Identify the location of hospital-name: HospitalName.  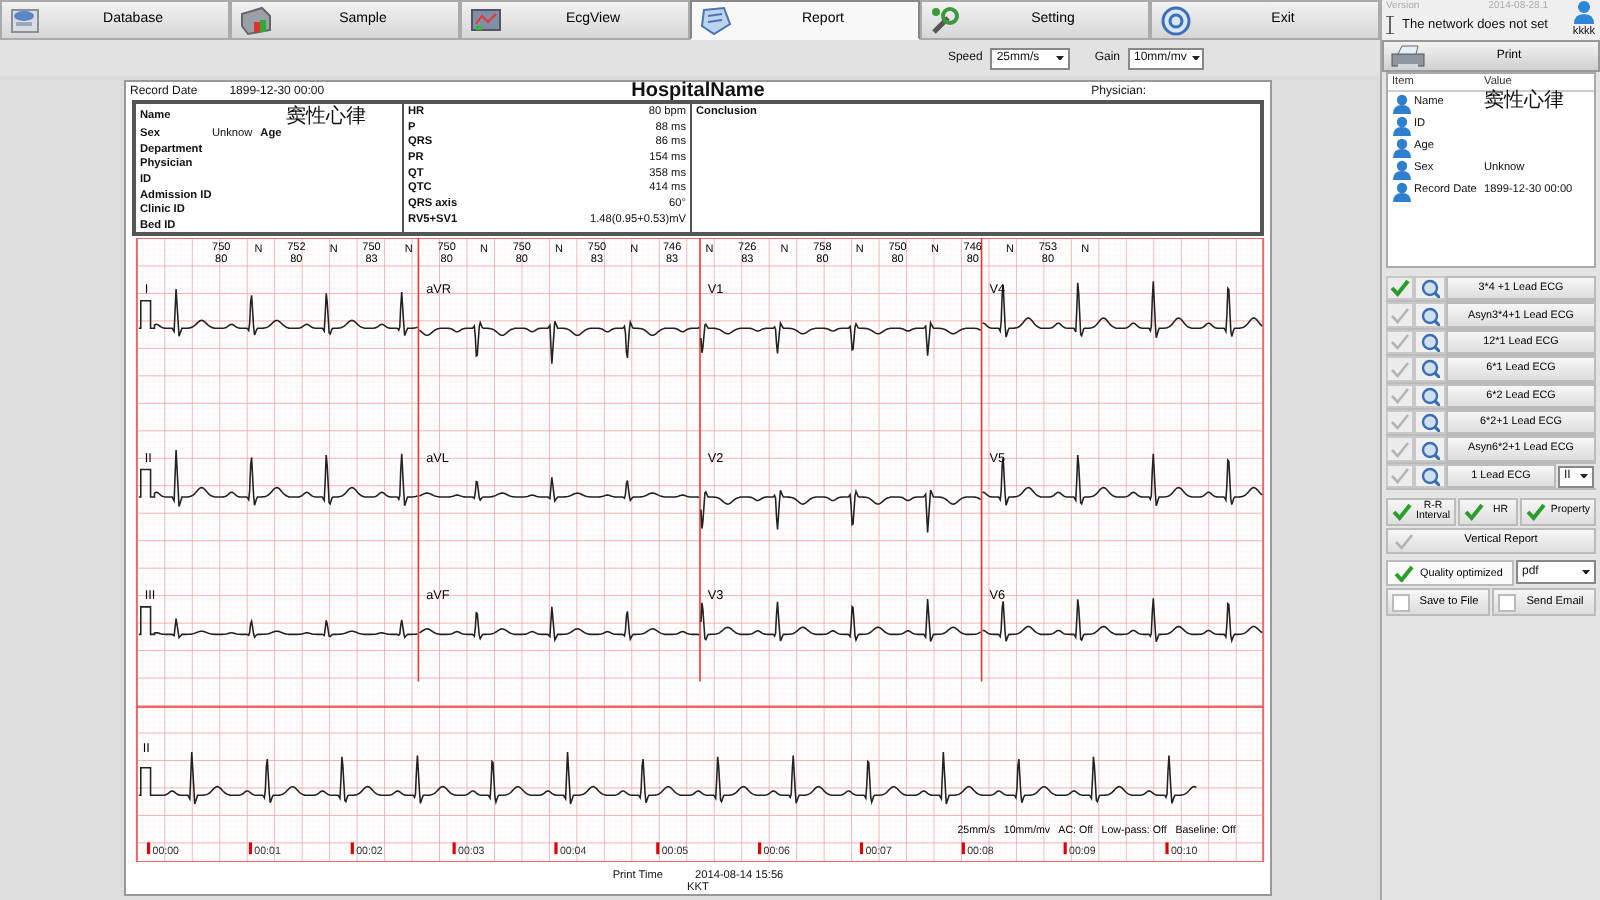
(698, 92).